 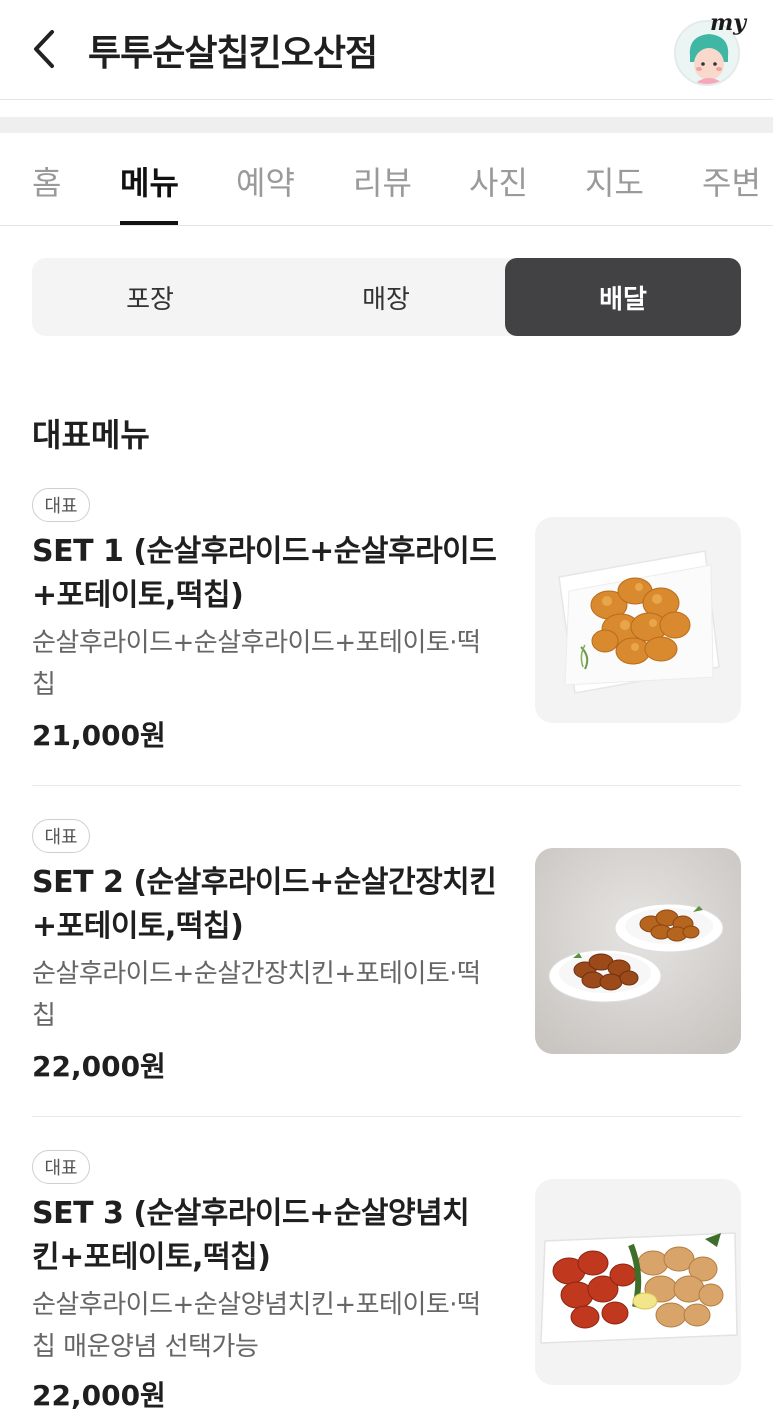 What do you see at coordinates (99, 735) in the screenshot?
I see `menu-item-price: 21,000원` at bounding box center [99, 735].